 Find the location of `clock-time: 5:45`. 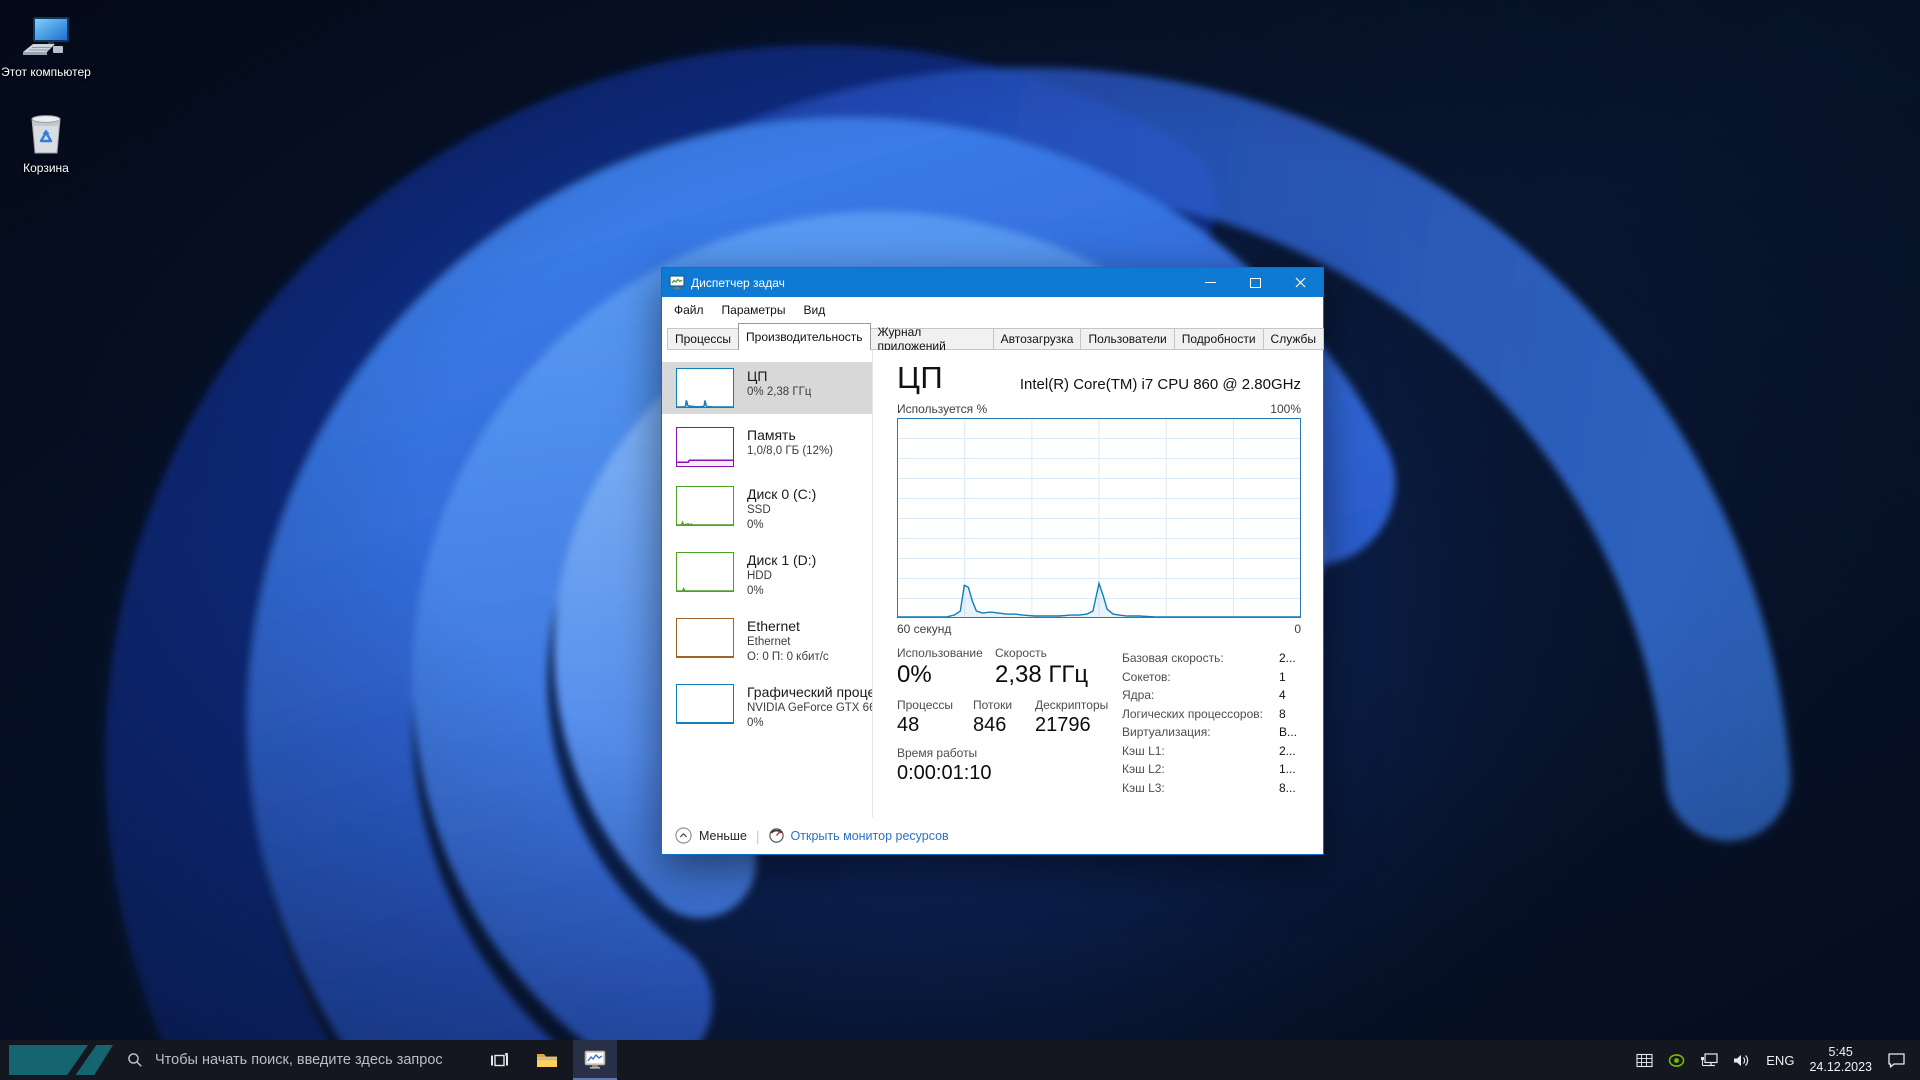

clock-time: 5:45 is located at coordinates (1840, 1052).